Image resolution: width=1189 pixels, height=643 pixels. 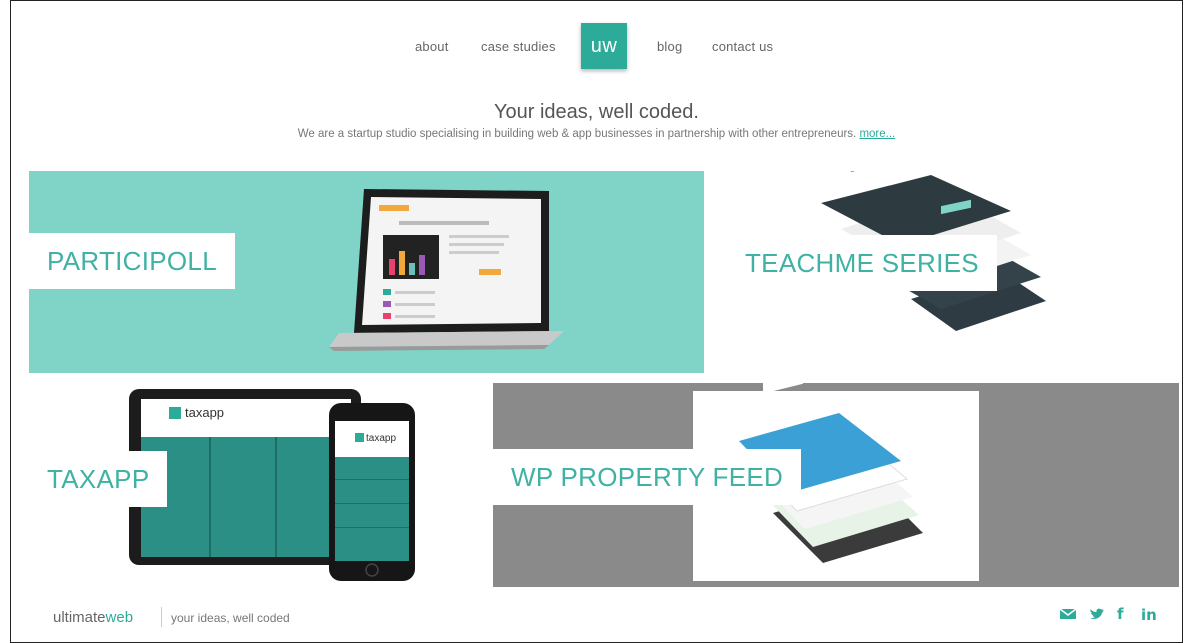 I want to click on linkedin-icon: in, so click(x=1149, y=616).